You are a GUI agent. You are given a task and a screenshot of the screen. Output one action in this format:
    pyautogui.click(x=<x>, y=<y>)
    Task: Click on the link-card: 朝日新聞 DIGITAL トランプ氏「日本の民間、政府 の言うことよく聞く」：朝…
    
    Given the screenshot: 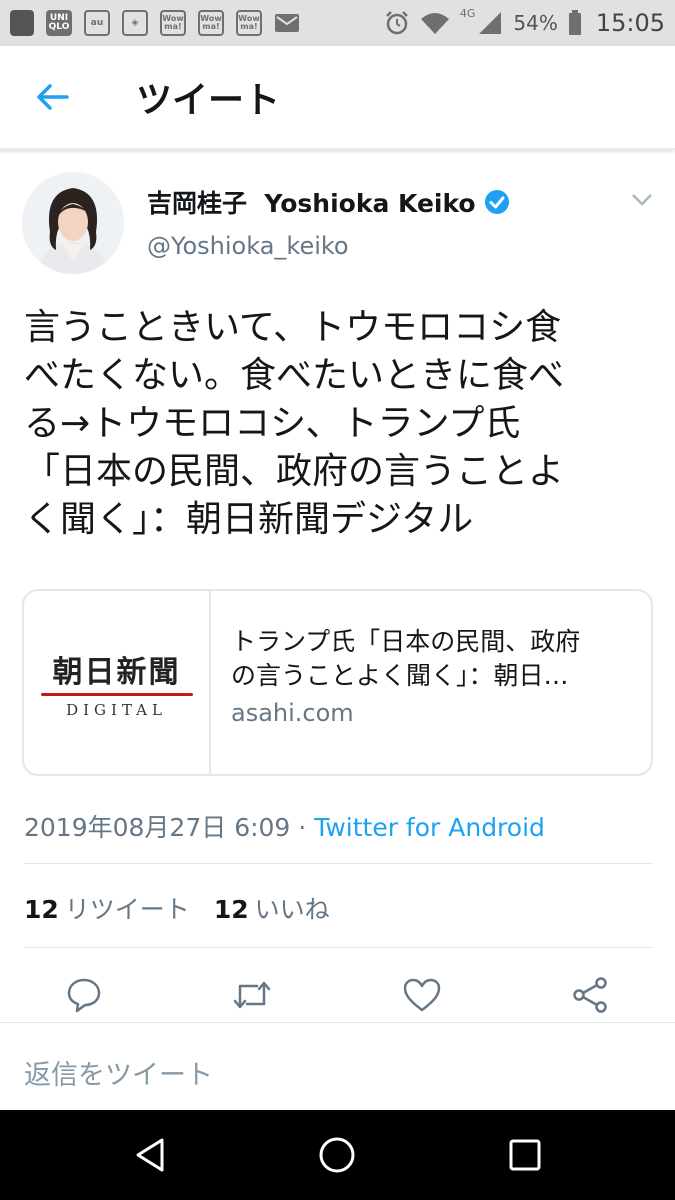 What is the action you would take?
    pyautogui.click(x=337, y=682)
    